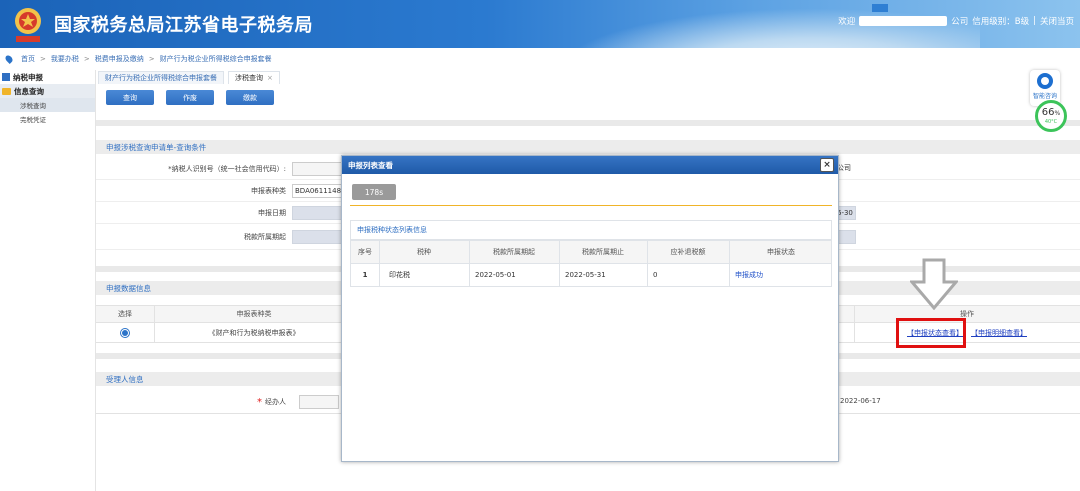 This screenshot has height=491, width=1080. Describe the element at coordinates (317, 169) in the screenshot. I see `taxpayer-id-field` at that location.